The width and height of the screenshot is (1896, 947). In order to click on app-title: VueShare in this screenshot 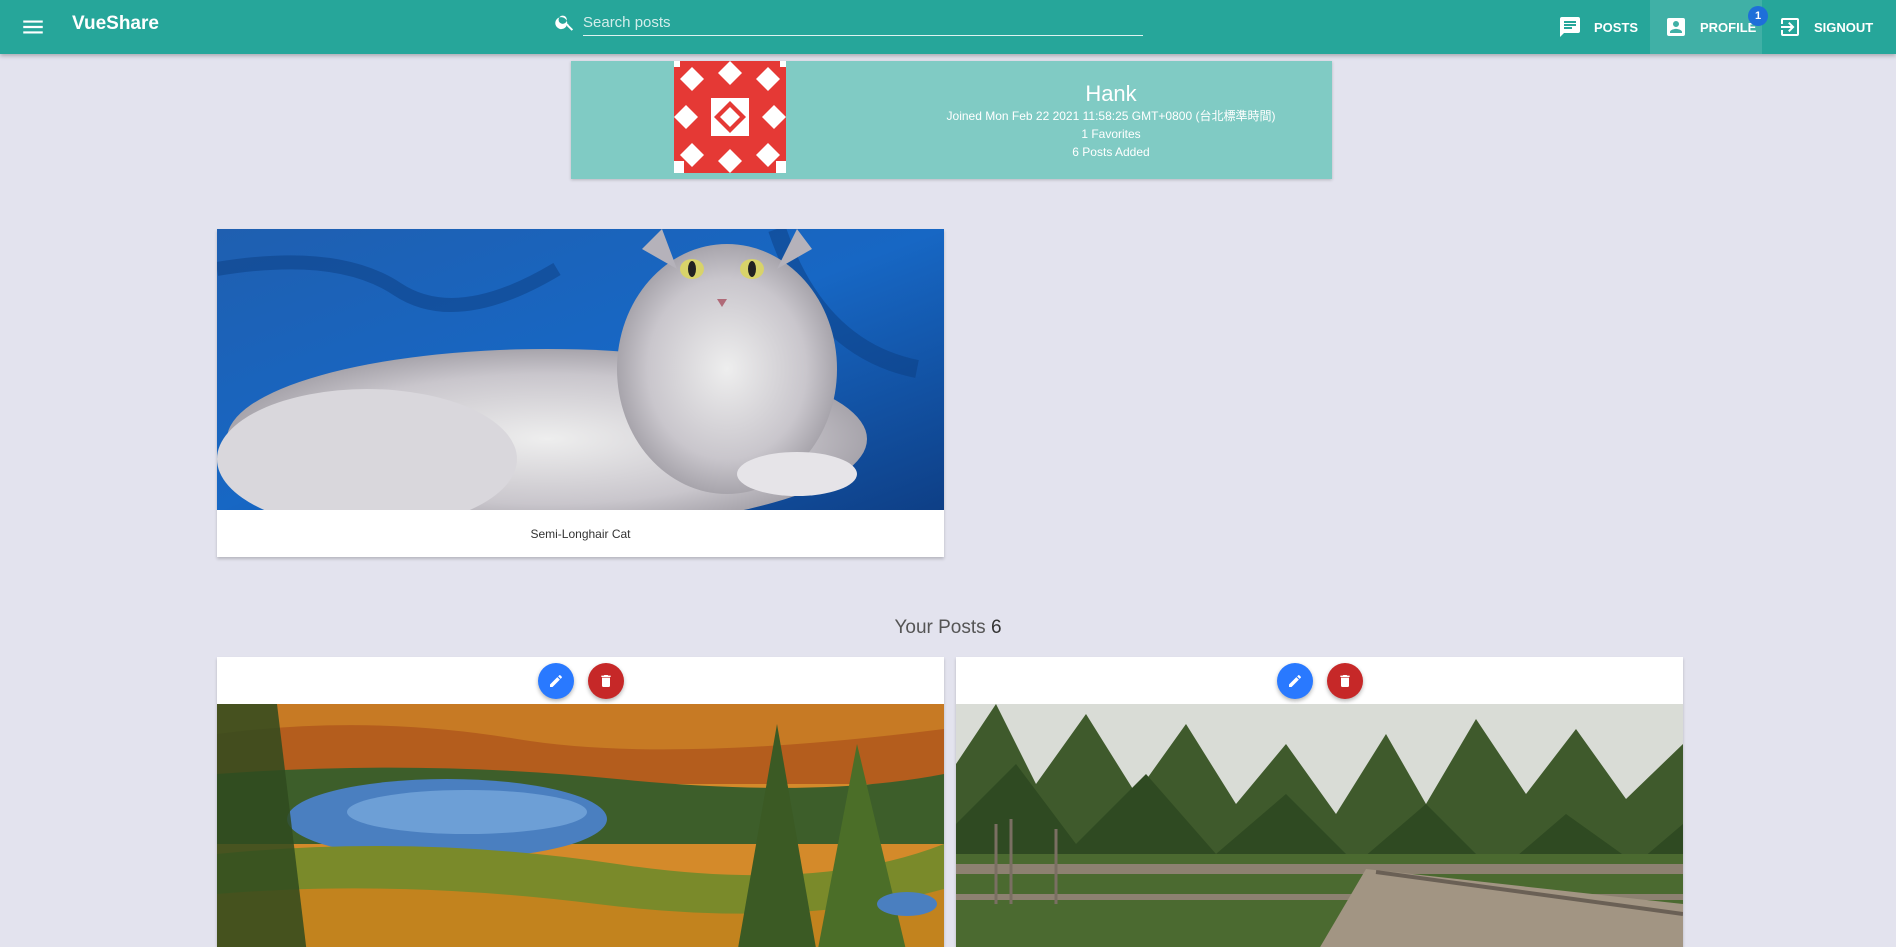, I will do `click(115, 24)`.